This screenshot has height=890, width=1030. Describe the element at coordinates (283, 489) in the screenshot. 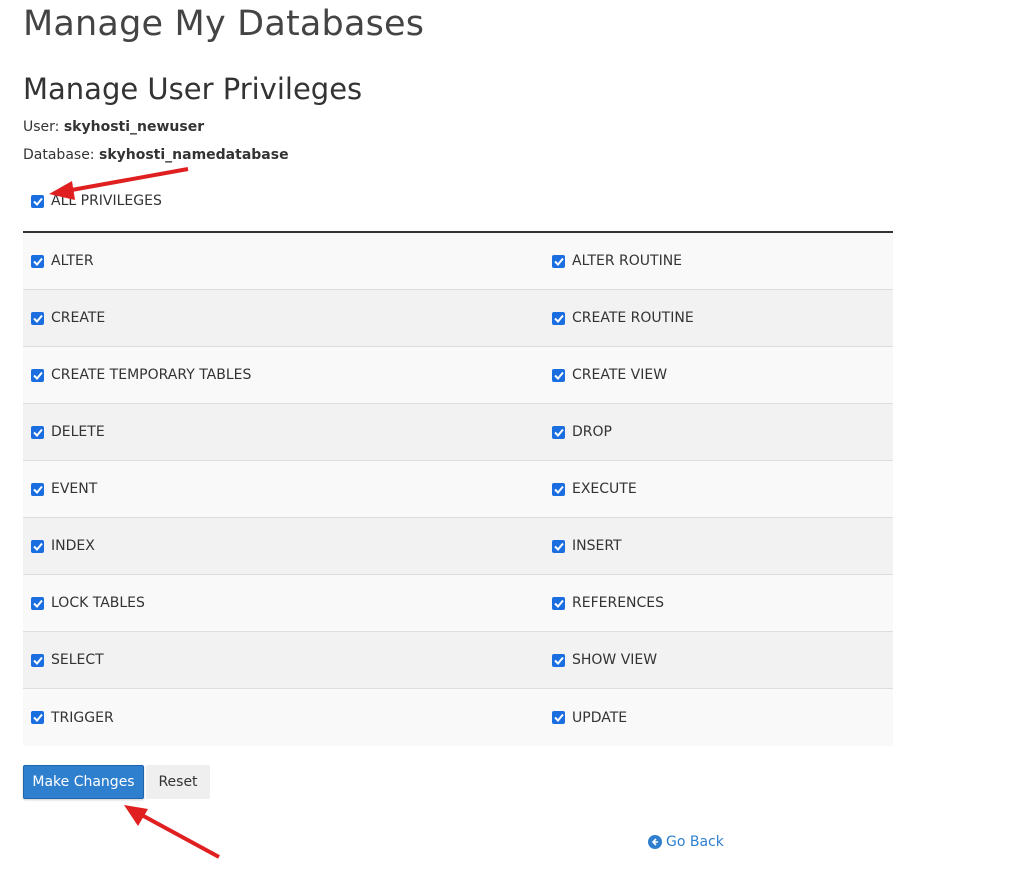

I see `privilege-option: EVENT` at that location.